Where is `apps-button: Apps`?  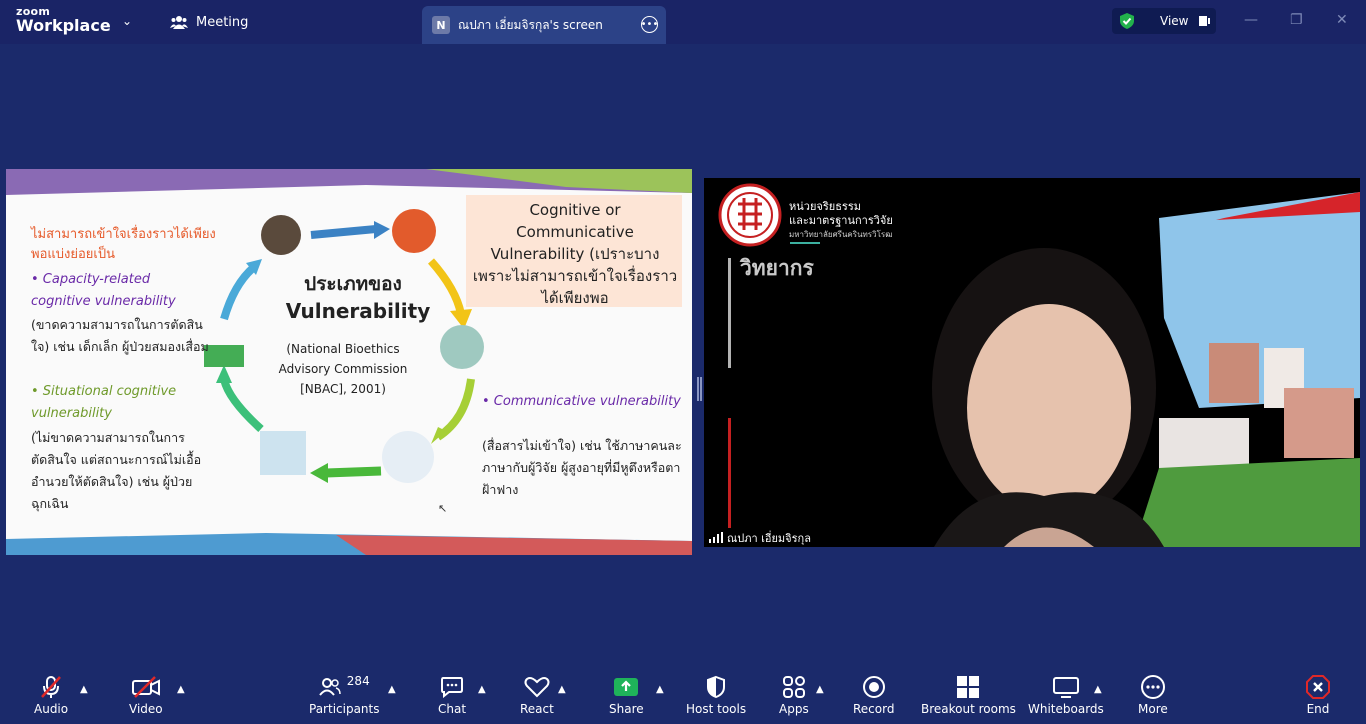
apps-button: Apps is located at coordinates (794, 694).